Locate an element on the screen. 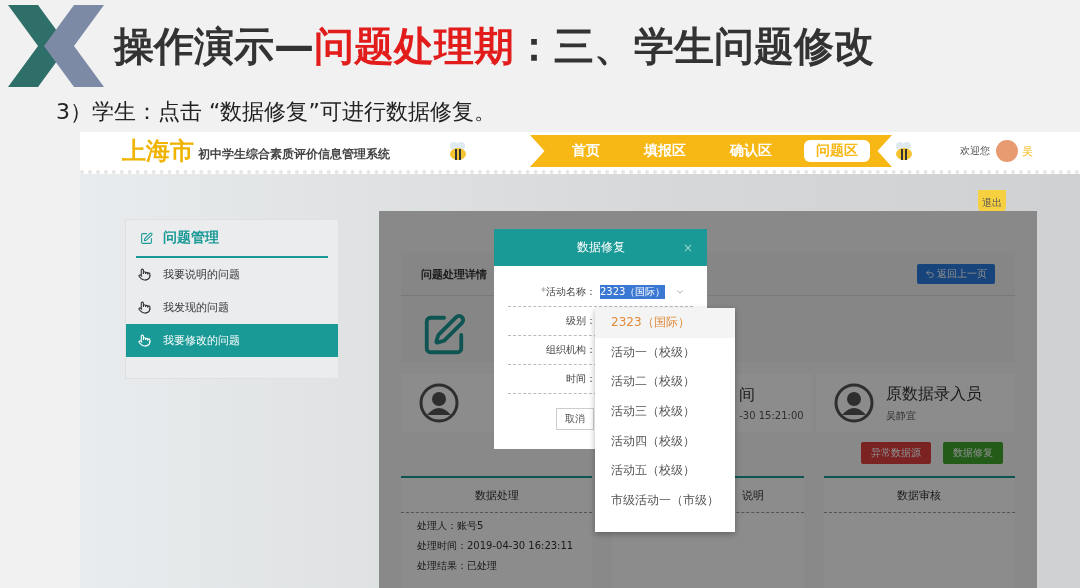 This screenshot has width=1080, height=588. dropdown-option: 活动三（校级） is located at coordinates (665, 411).